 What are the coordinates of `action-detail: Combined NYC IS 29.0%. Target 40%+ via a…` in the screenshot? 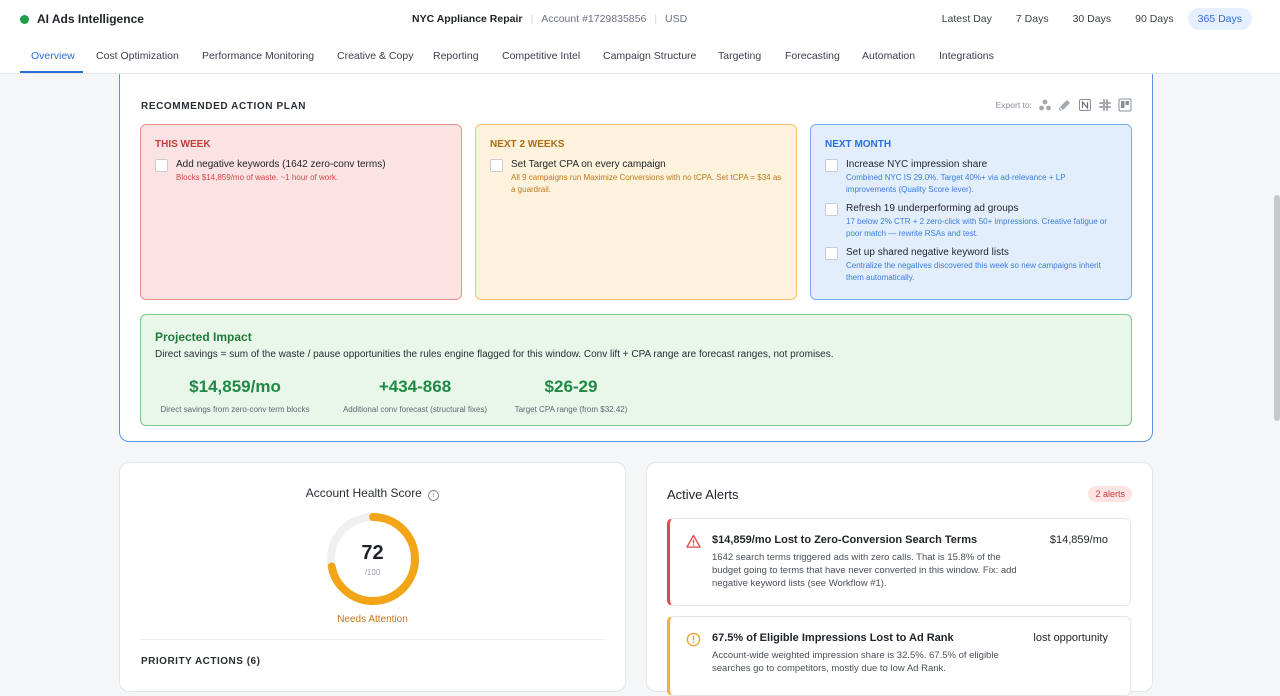 It's located at (956, 183).